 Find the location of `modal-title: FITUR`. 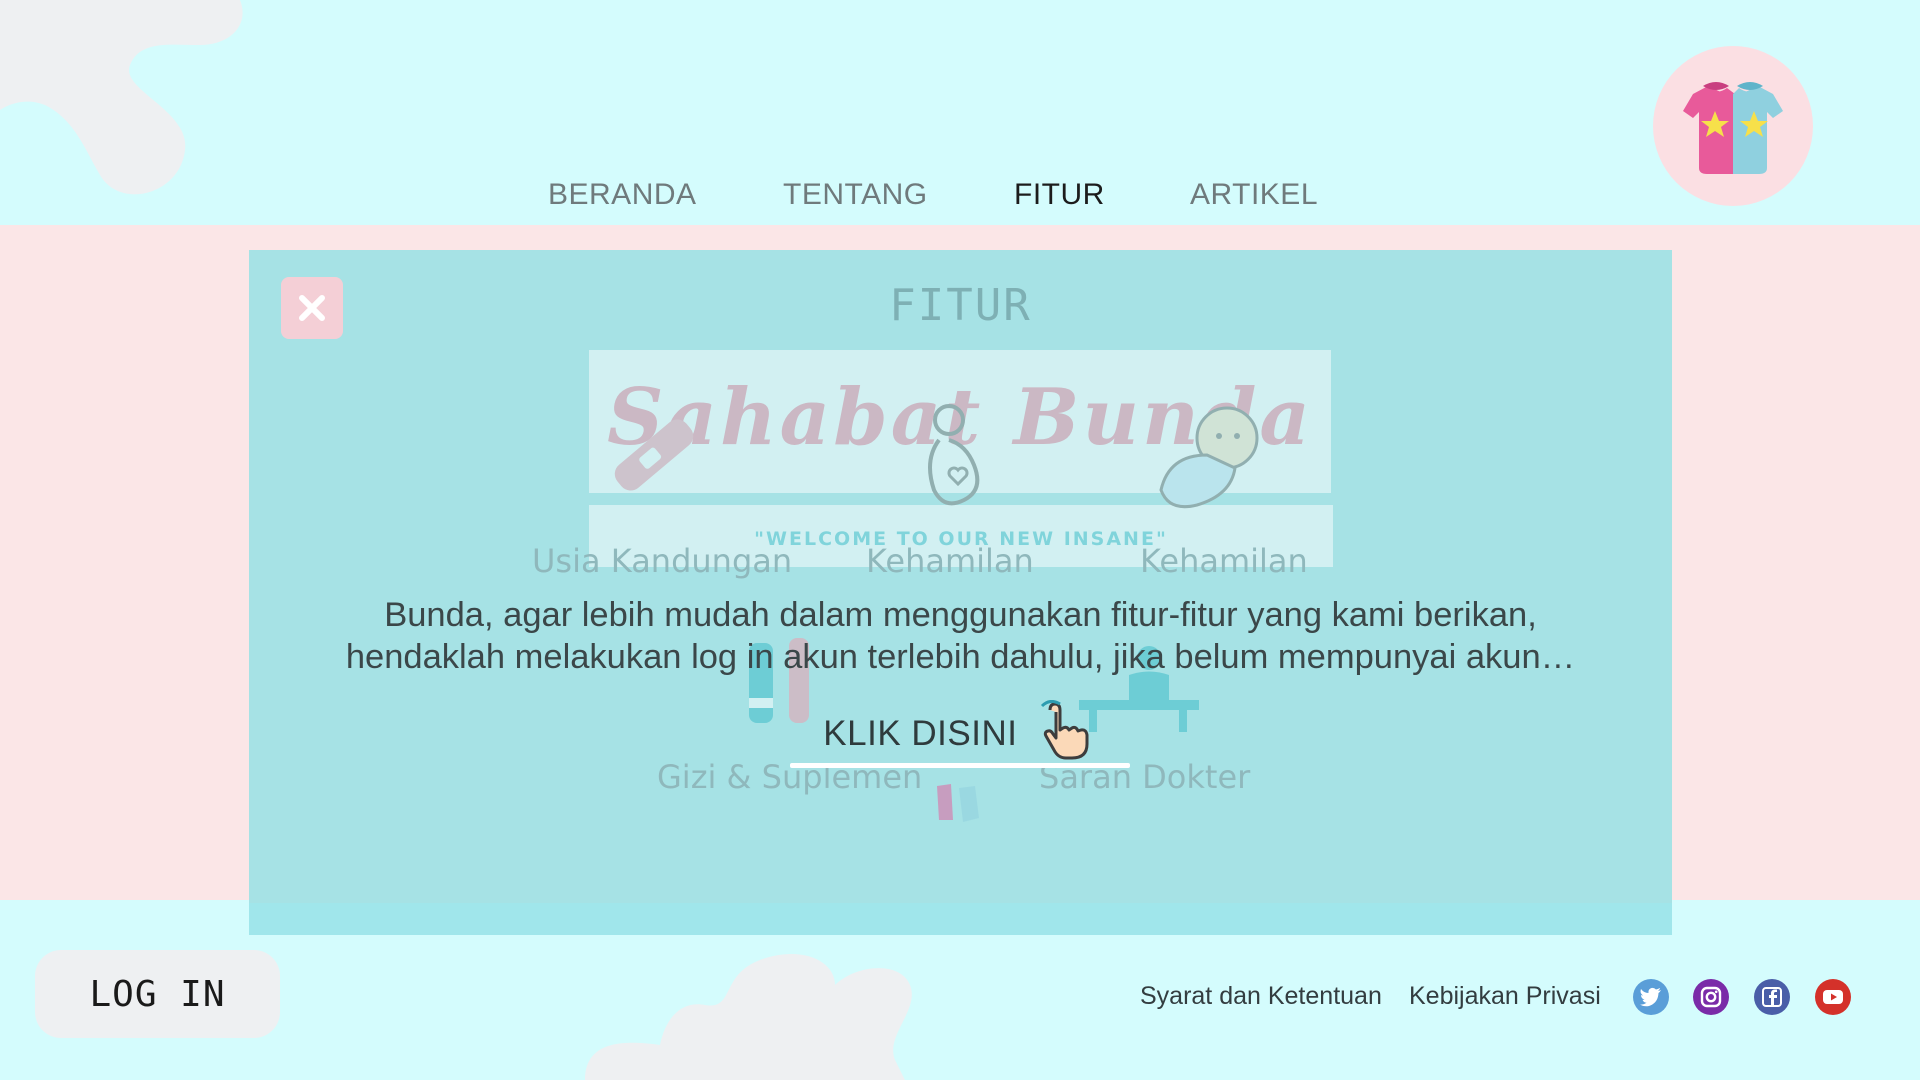

modal-title: FITUR is located at coordinates (960, 305).